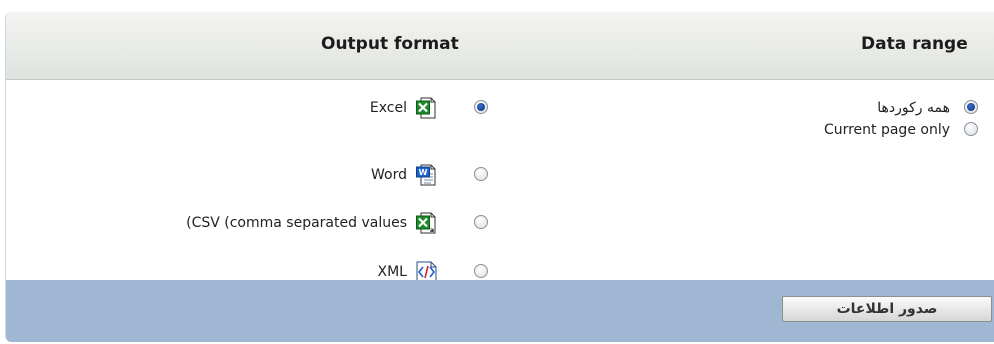  What do you see at coordinates (886, 130) in the screenshot?
I see `current-page-label: Current page only` at bounding box center [886, 130].